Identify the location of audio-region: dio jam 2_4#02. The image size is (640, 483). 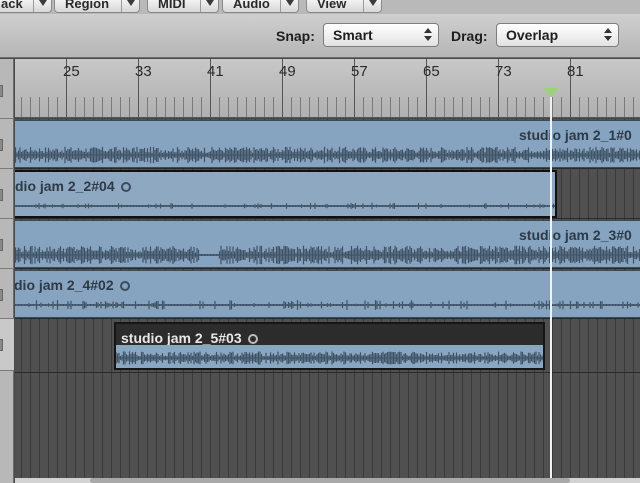
(327, 294).